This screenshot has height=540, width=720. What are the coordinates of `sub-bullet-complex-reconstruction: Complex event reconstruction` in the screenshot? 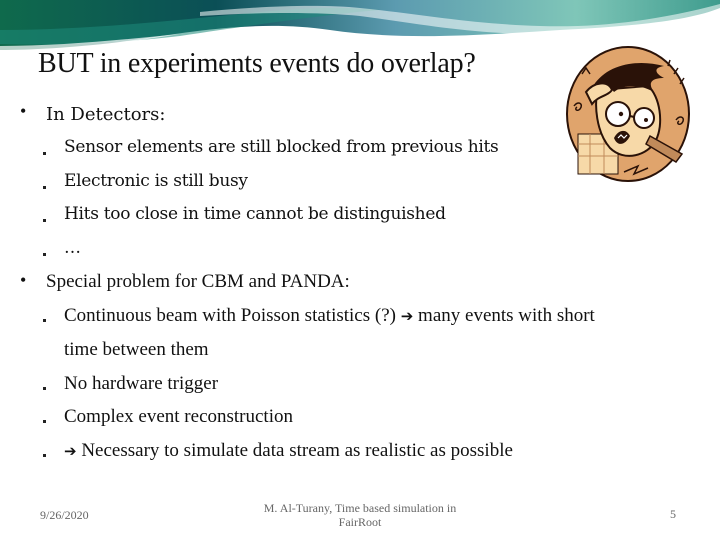 It's located at (178, 416).